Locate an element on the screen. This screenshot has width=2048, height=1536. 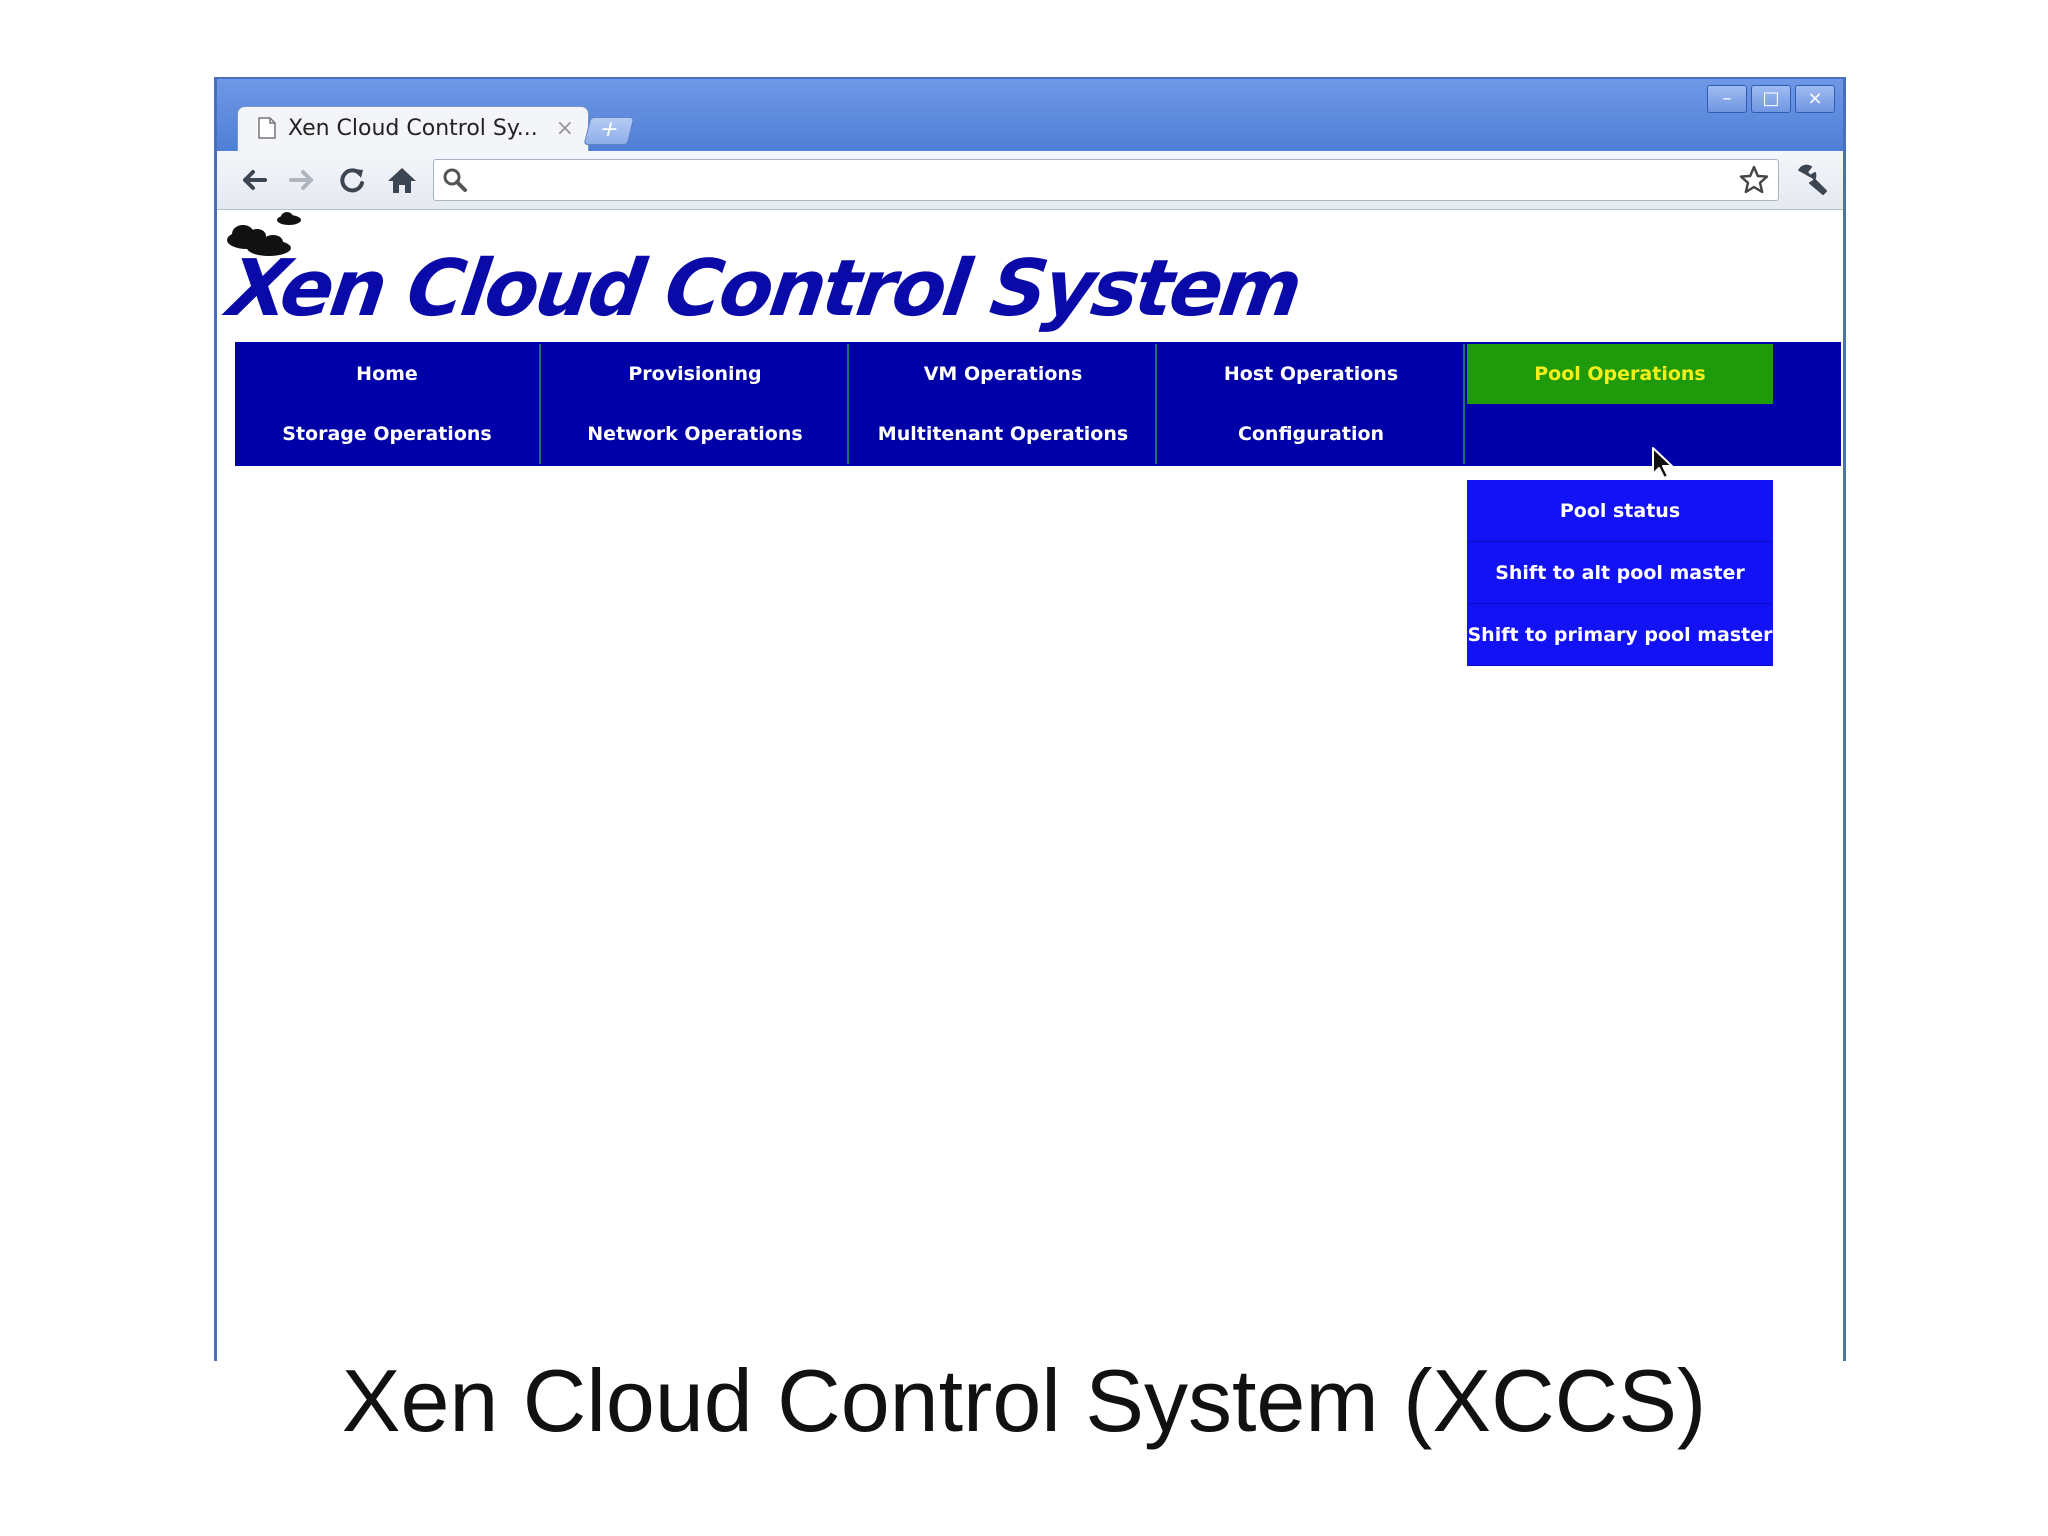
minimize-button: – is located at coordinates (1727, 99).